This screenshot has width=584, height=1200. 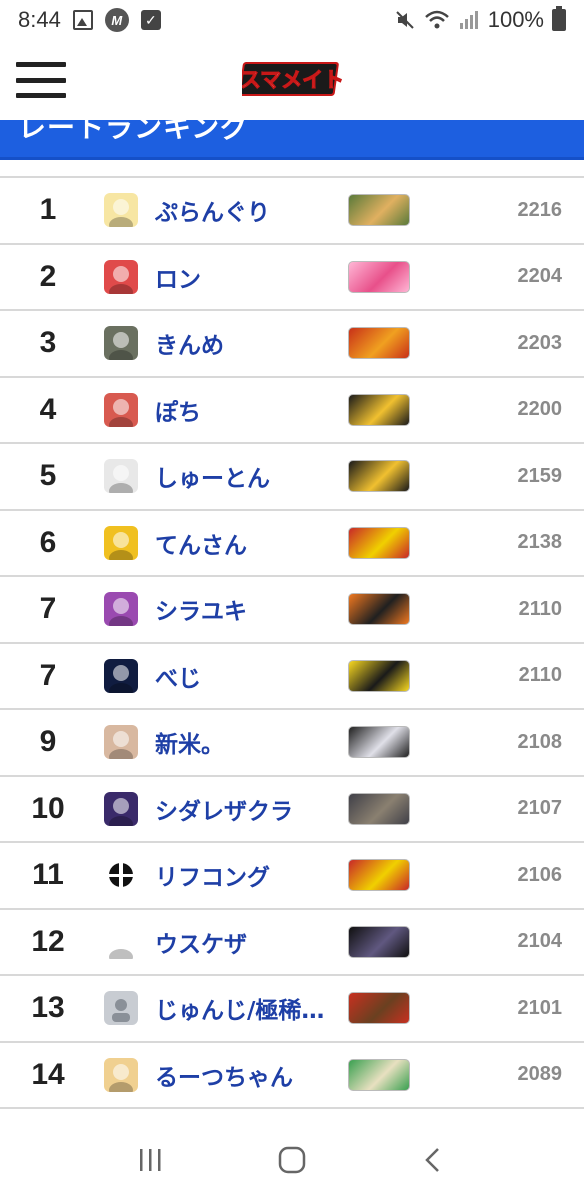 I want to click on rating-value: 2089, so click(x=540, y=1074).